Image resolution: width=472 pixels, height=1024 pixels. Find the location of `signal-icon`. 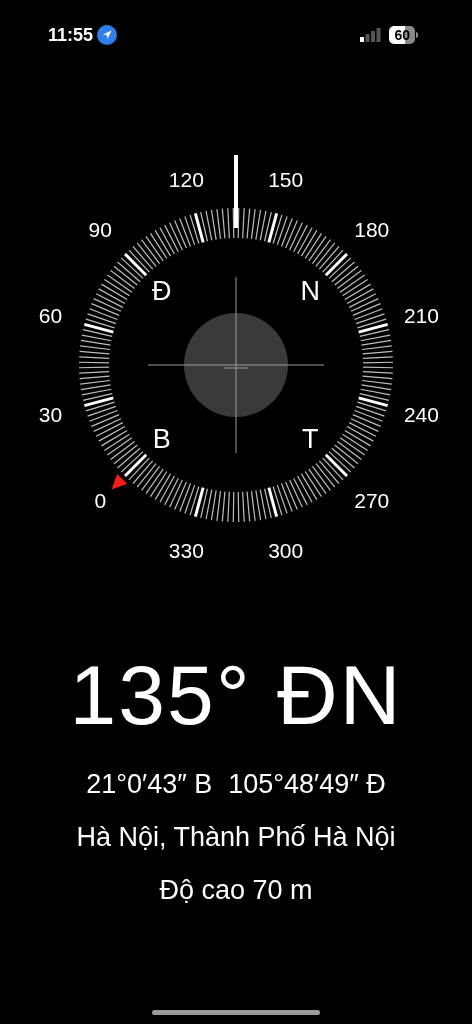

signal-icon is located at coordinates (370, 35).